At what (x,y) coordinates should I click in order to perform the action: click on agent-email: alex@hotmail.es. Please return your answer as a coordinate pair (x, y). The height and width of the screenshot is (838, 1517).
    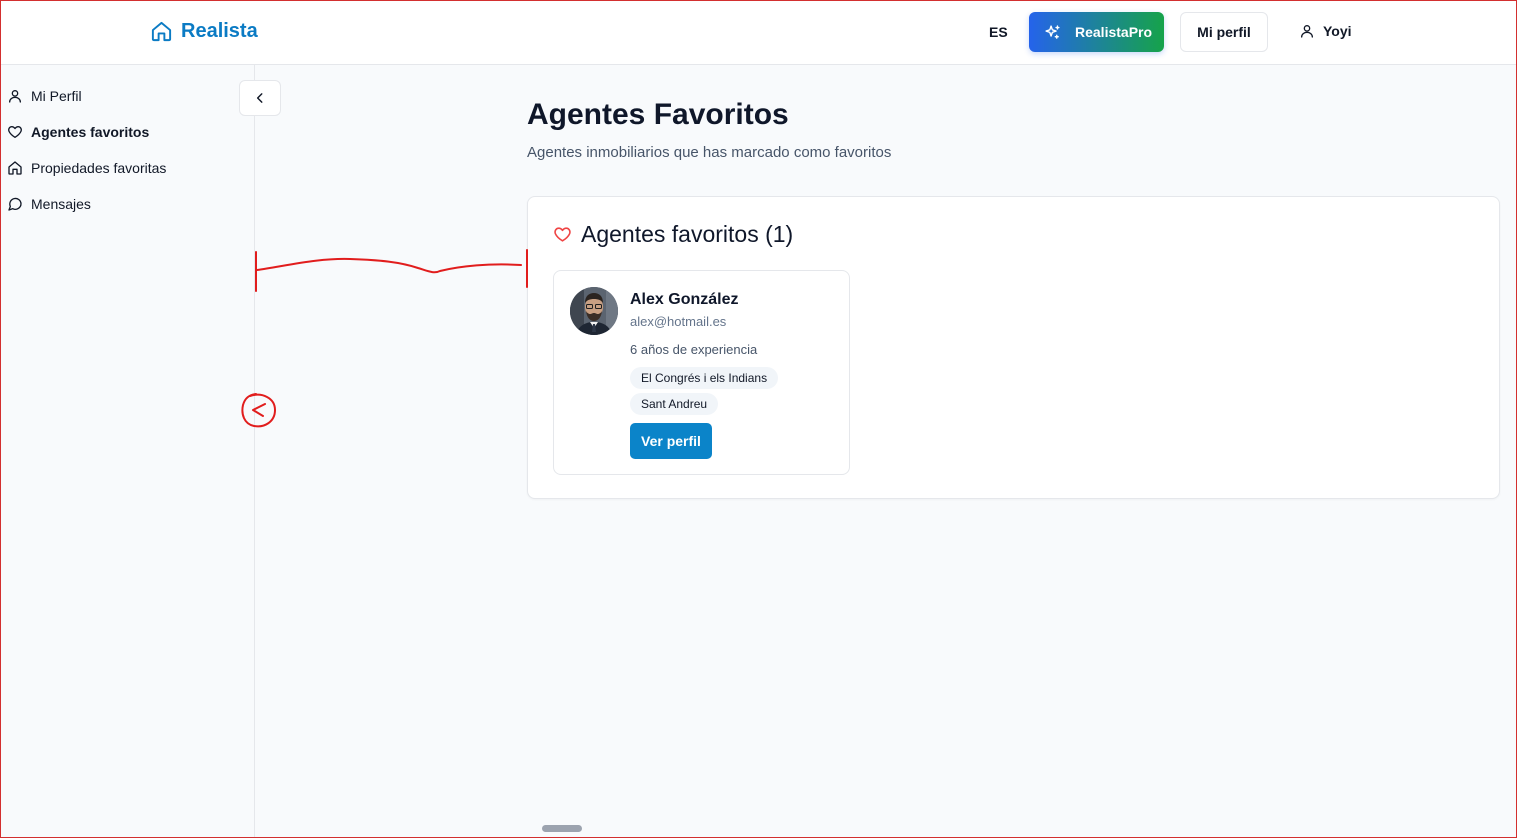
    Looking at the image, I should click on (678, 321).